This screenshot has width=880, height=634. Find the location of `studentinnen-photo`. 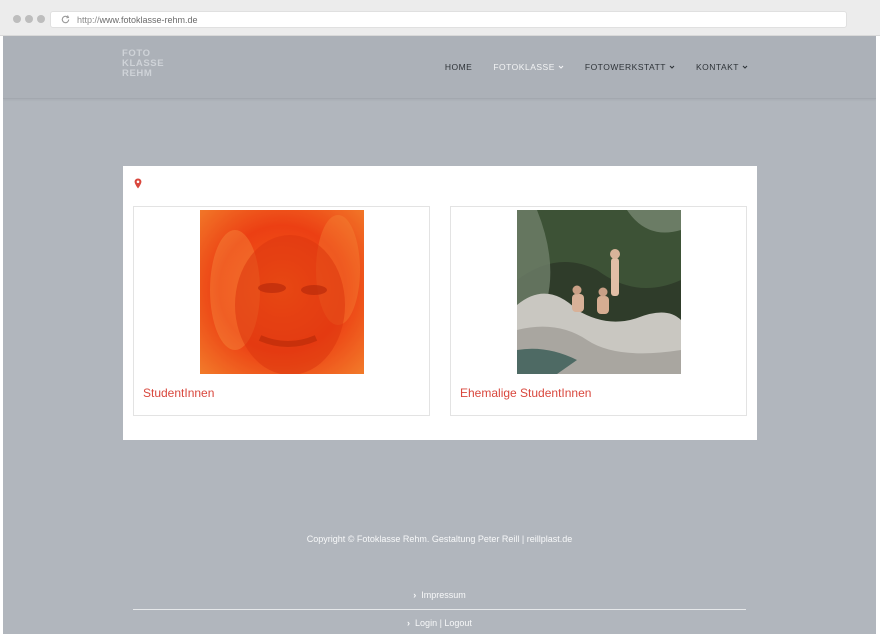

studentinnen-photo is located at coordinates (282, 292).